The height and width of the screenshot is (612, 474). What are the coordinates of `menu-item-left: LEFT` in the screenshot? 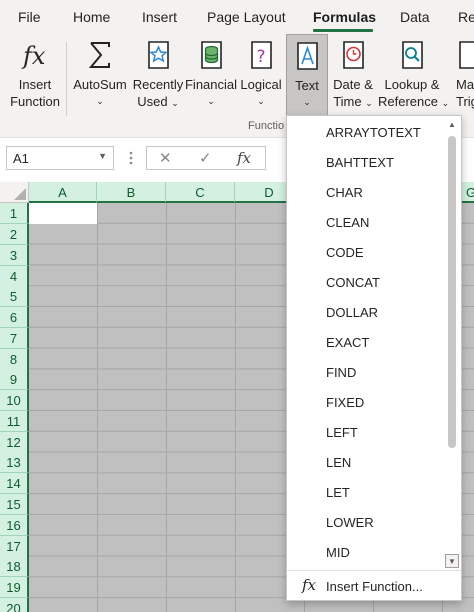 It's located at (366, 433).